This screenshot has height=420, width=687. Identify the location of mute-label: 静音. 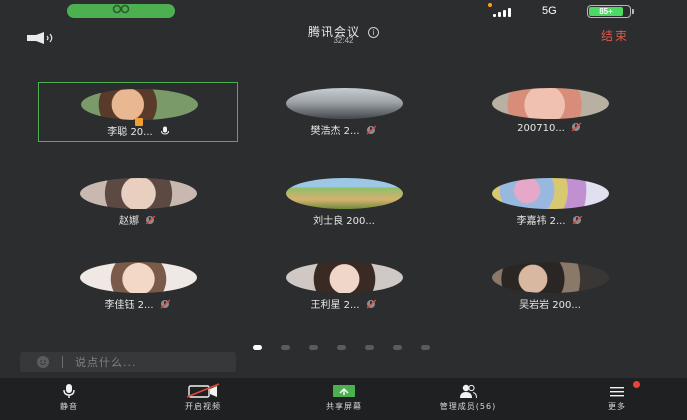
(69, 406).